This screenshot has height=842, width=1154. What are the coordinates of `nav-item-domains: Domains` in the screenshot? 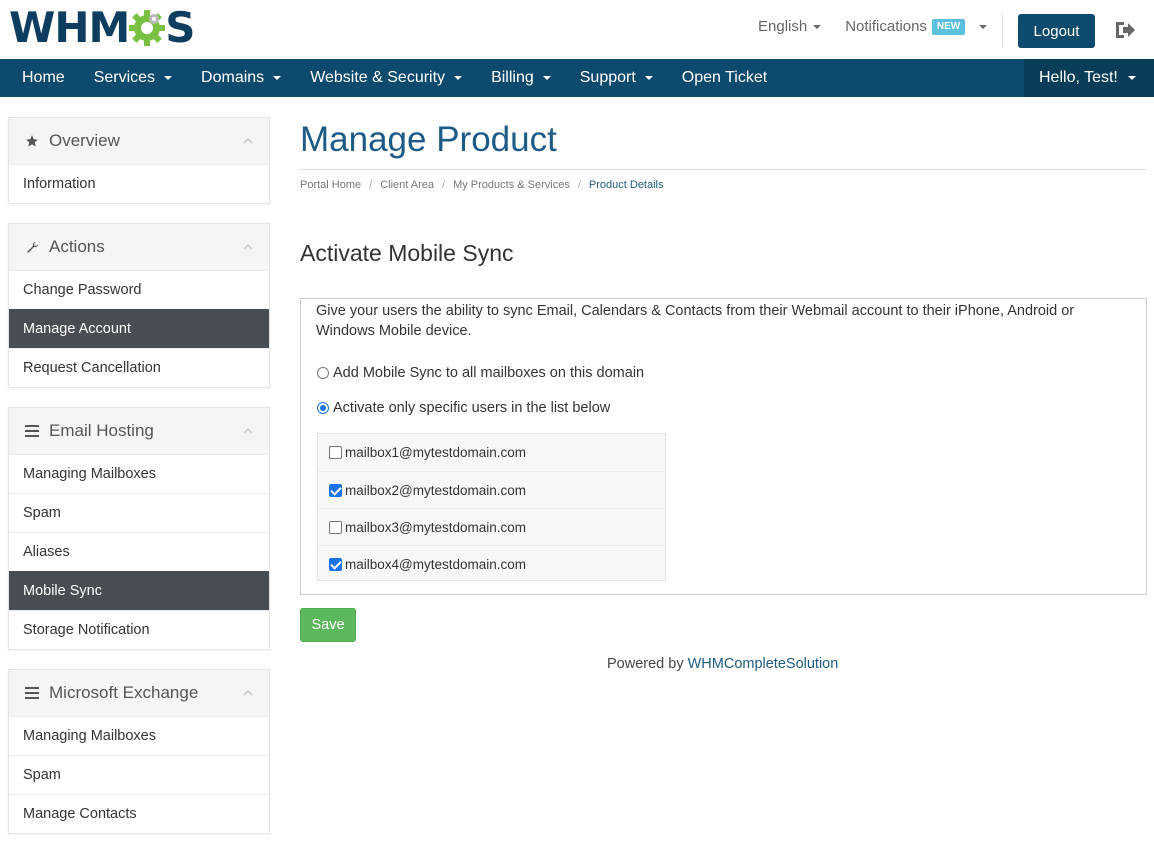 It's located at (241, 78).